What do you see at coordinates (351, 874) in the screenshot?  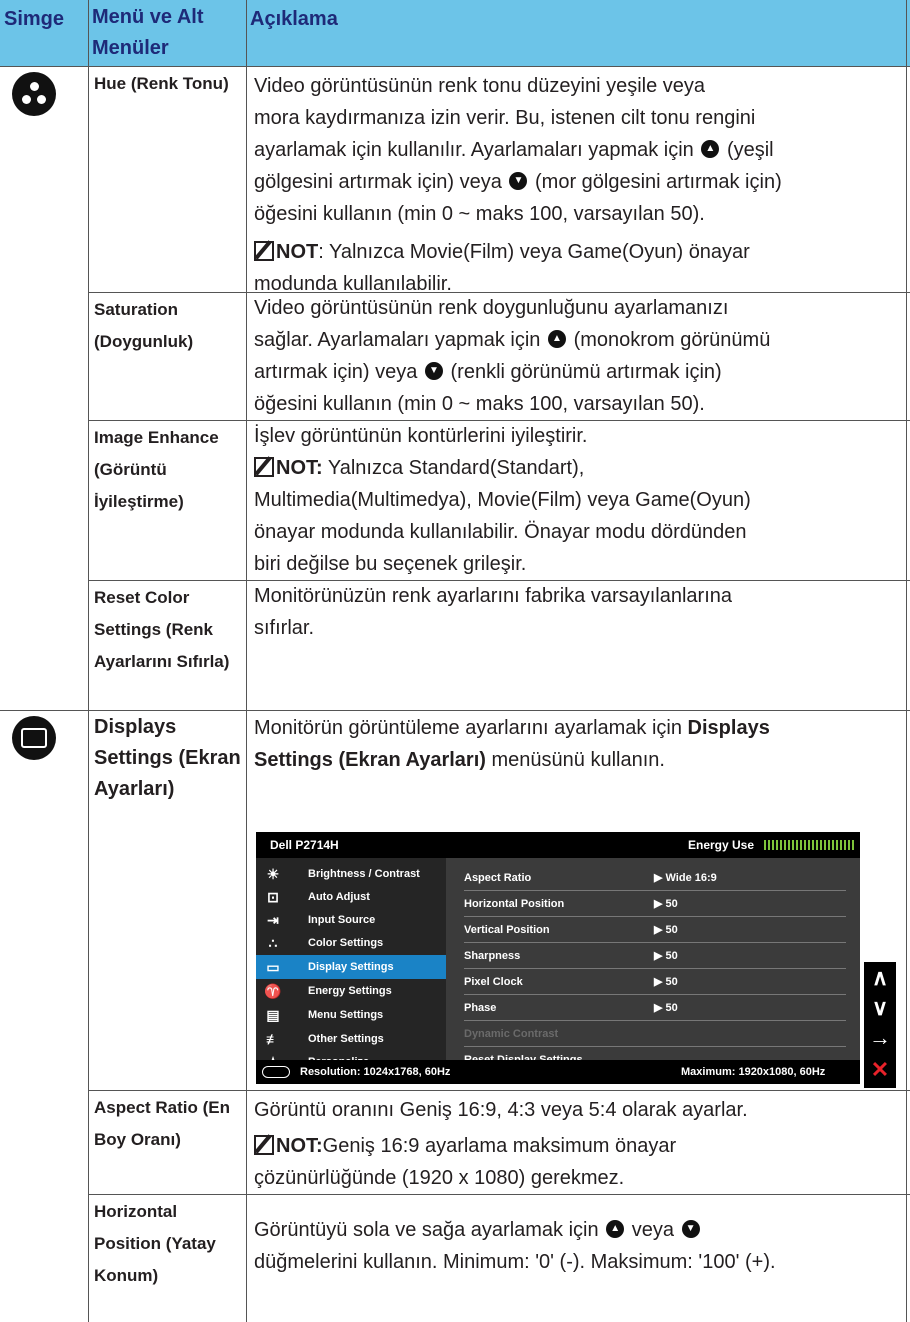 I see `osd-menu-brightness: ☀ Brightness / Contrast` at bounding box center [351, 874].